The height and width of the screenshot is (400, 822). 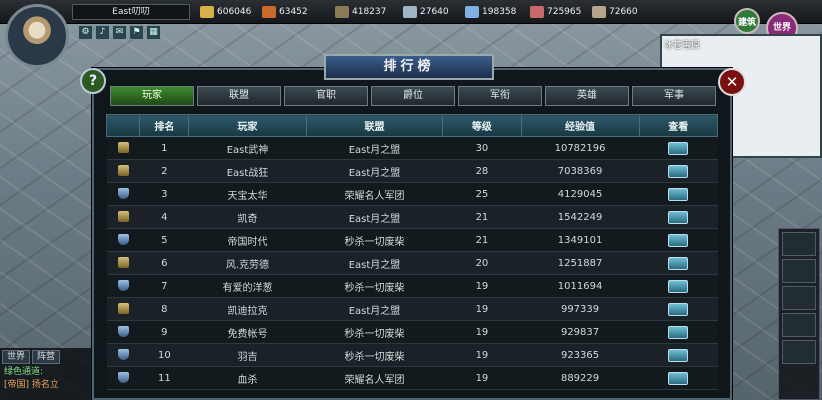 I want to click on cell-player: 羽吉, so click(x=247, y=355).